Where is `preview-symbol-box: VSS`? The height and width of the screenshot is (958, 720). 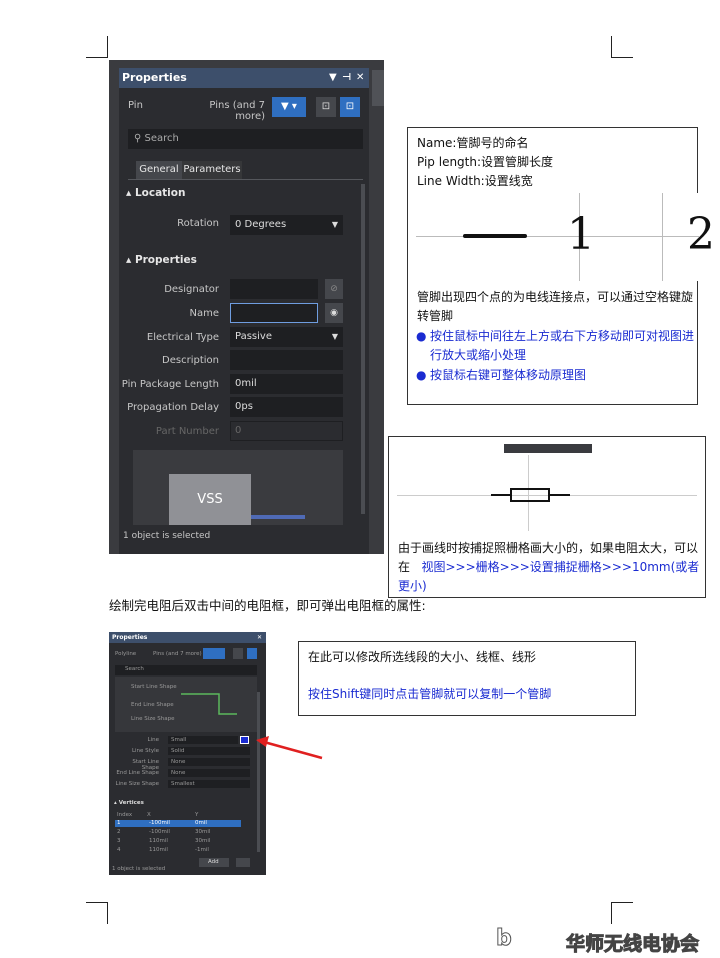 preview-symbol-box: VSS is located at coordinates (210, 499).